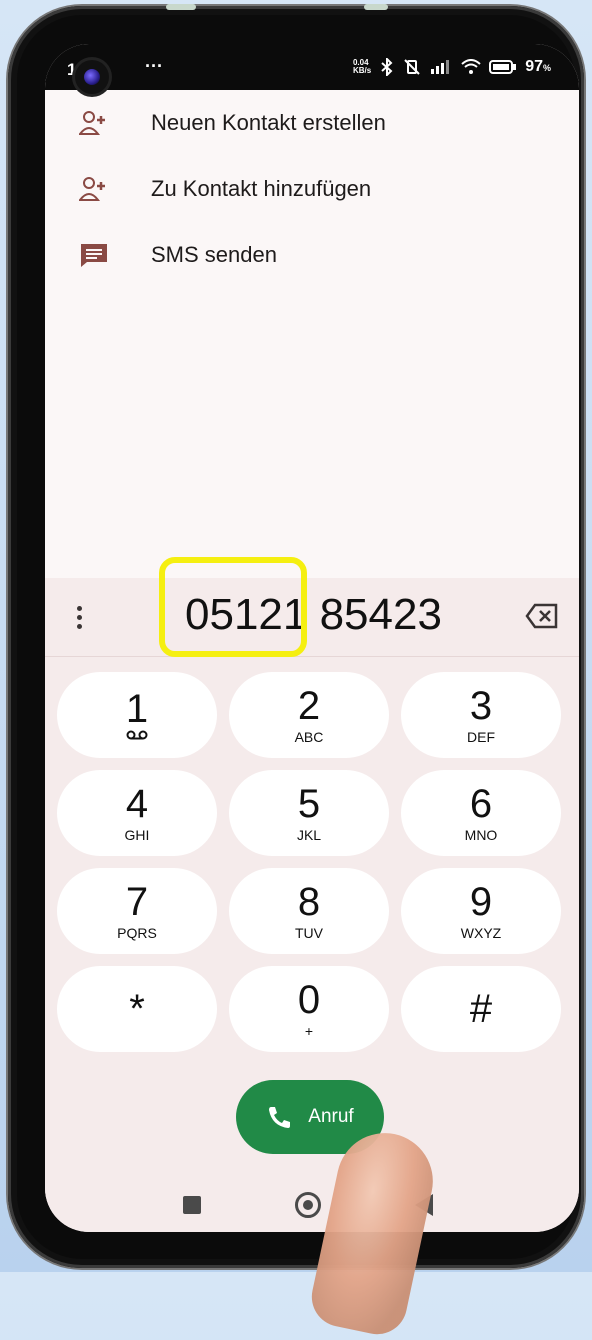  I want to click on key-5: 5 JKL, so click(309, 813).